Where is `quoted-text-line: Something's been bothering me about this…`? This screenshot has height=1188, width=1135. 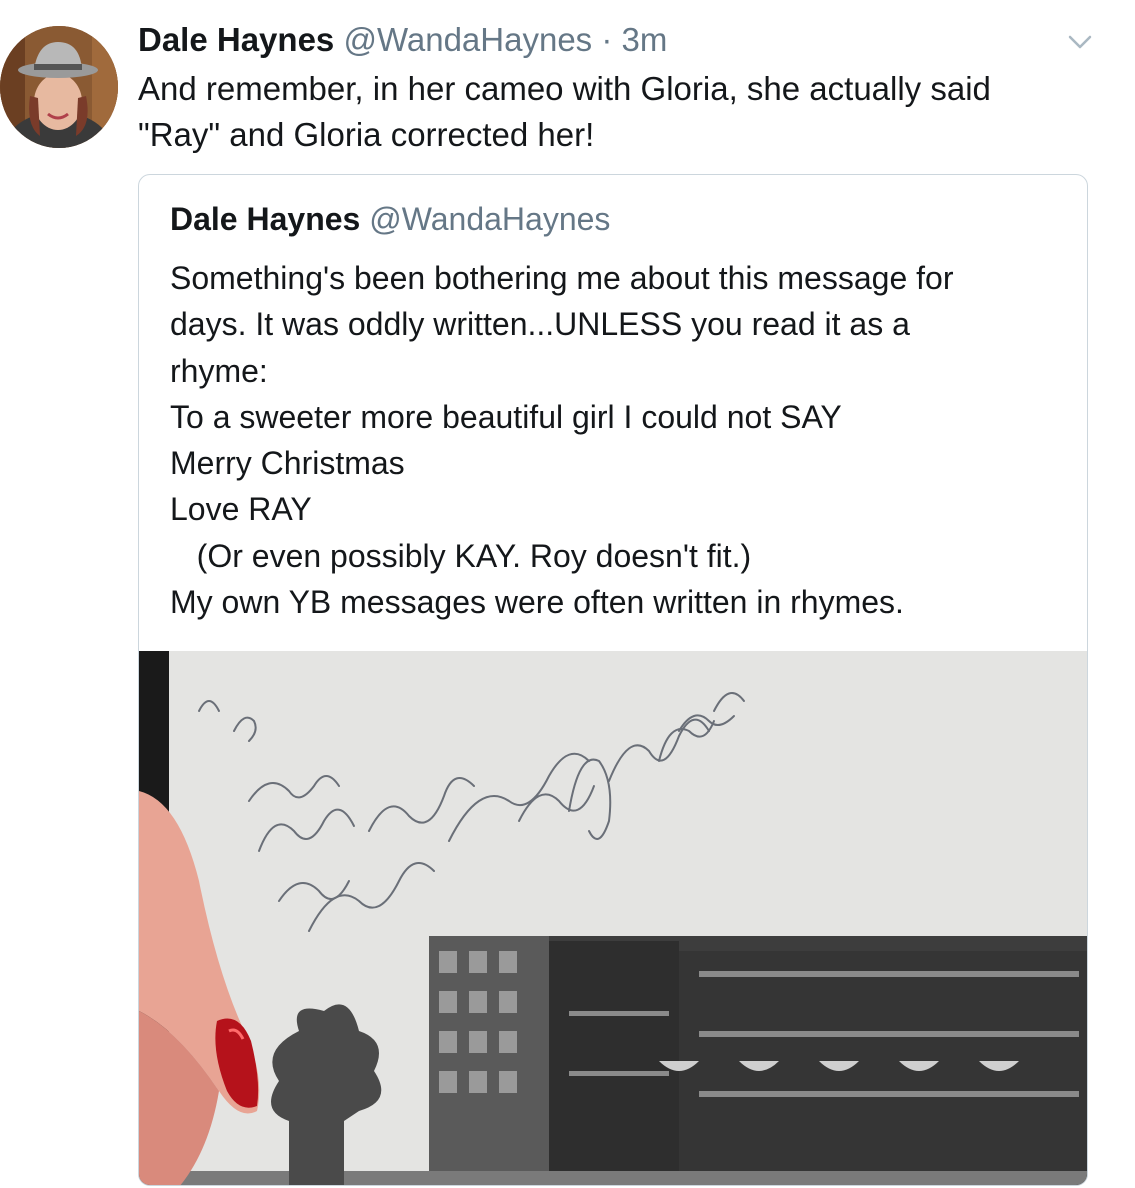
quoted-text-line: Something's been bothering me about this… is located at coordinates (562, 278).